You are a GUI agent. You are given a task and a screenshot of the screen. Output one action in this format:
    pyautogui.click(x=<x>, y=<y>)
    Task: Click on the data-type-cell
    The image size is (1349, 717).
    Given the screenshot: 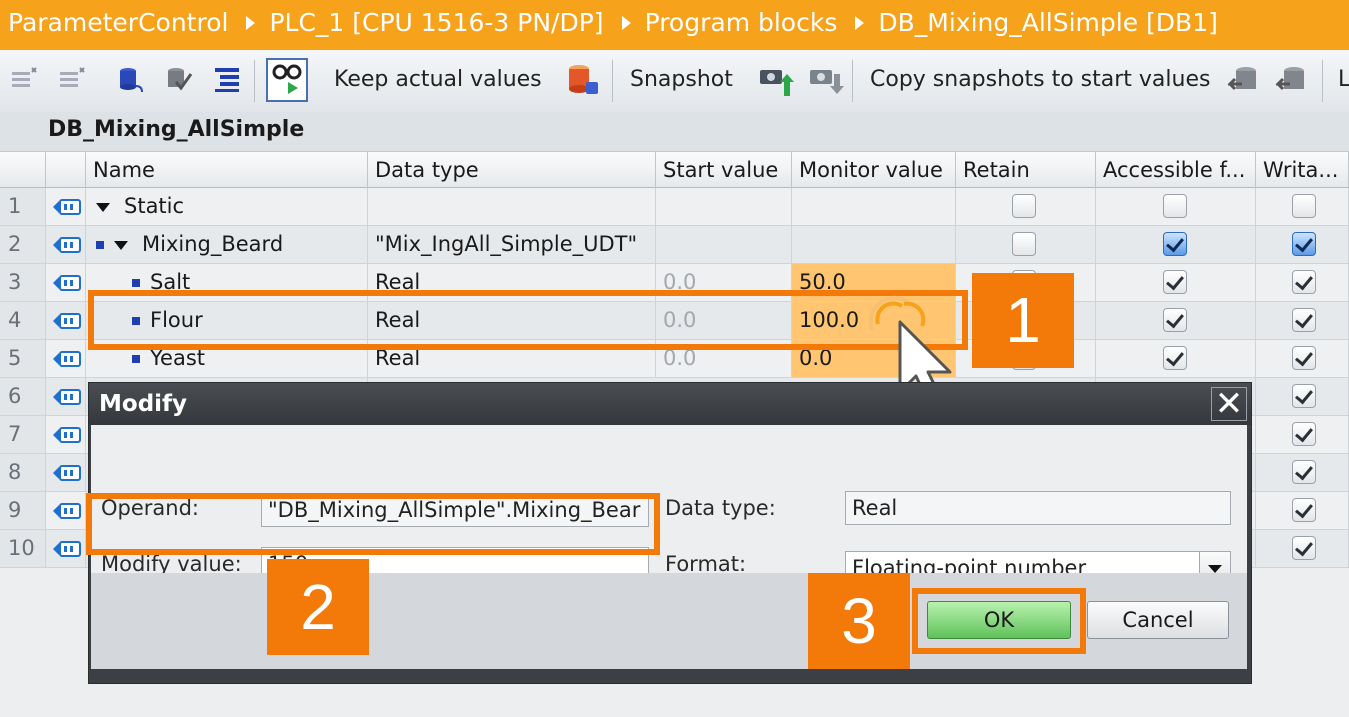 What is the action you would take?
    pyautogui.click(x=512, y=206)
    